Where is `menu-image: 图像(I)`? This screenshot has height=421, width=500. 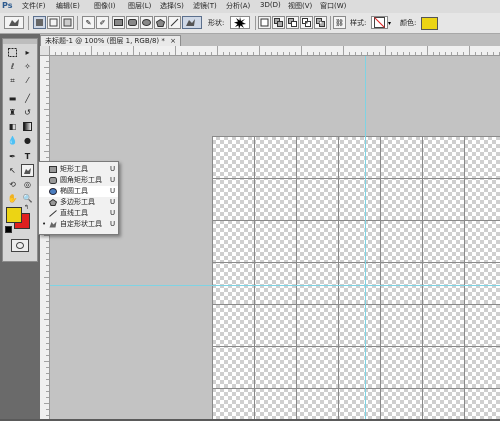
menu-image: 图像(I) is located at coordinates (105, 6).